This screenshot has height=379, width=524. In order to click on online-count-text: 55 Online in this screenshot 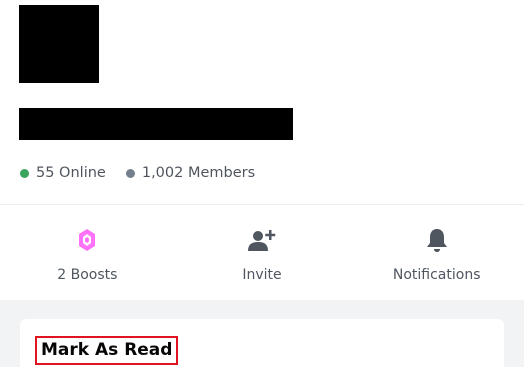, I will do `click(71, 173)`.